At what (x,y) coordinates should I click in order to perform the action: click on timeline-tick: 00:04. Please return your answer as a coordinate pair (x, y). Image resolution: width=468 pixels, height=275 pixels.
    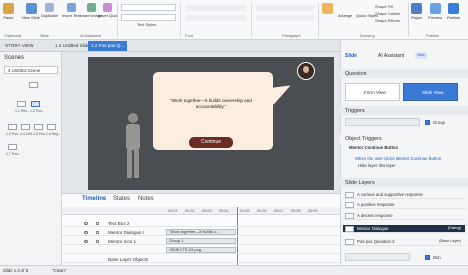
    Looking at the image, I should click on (224, 211).